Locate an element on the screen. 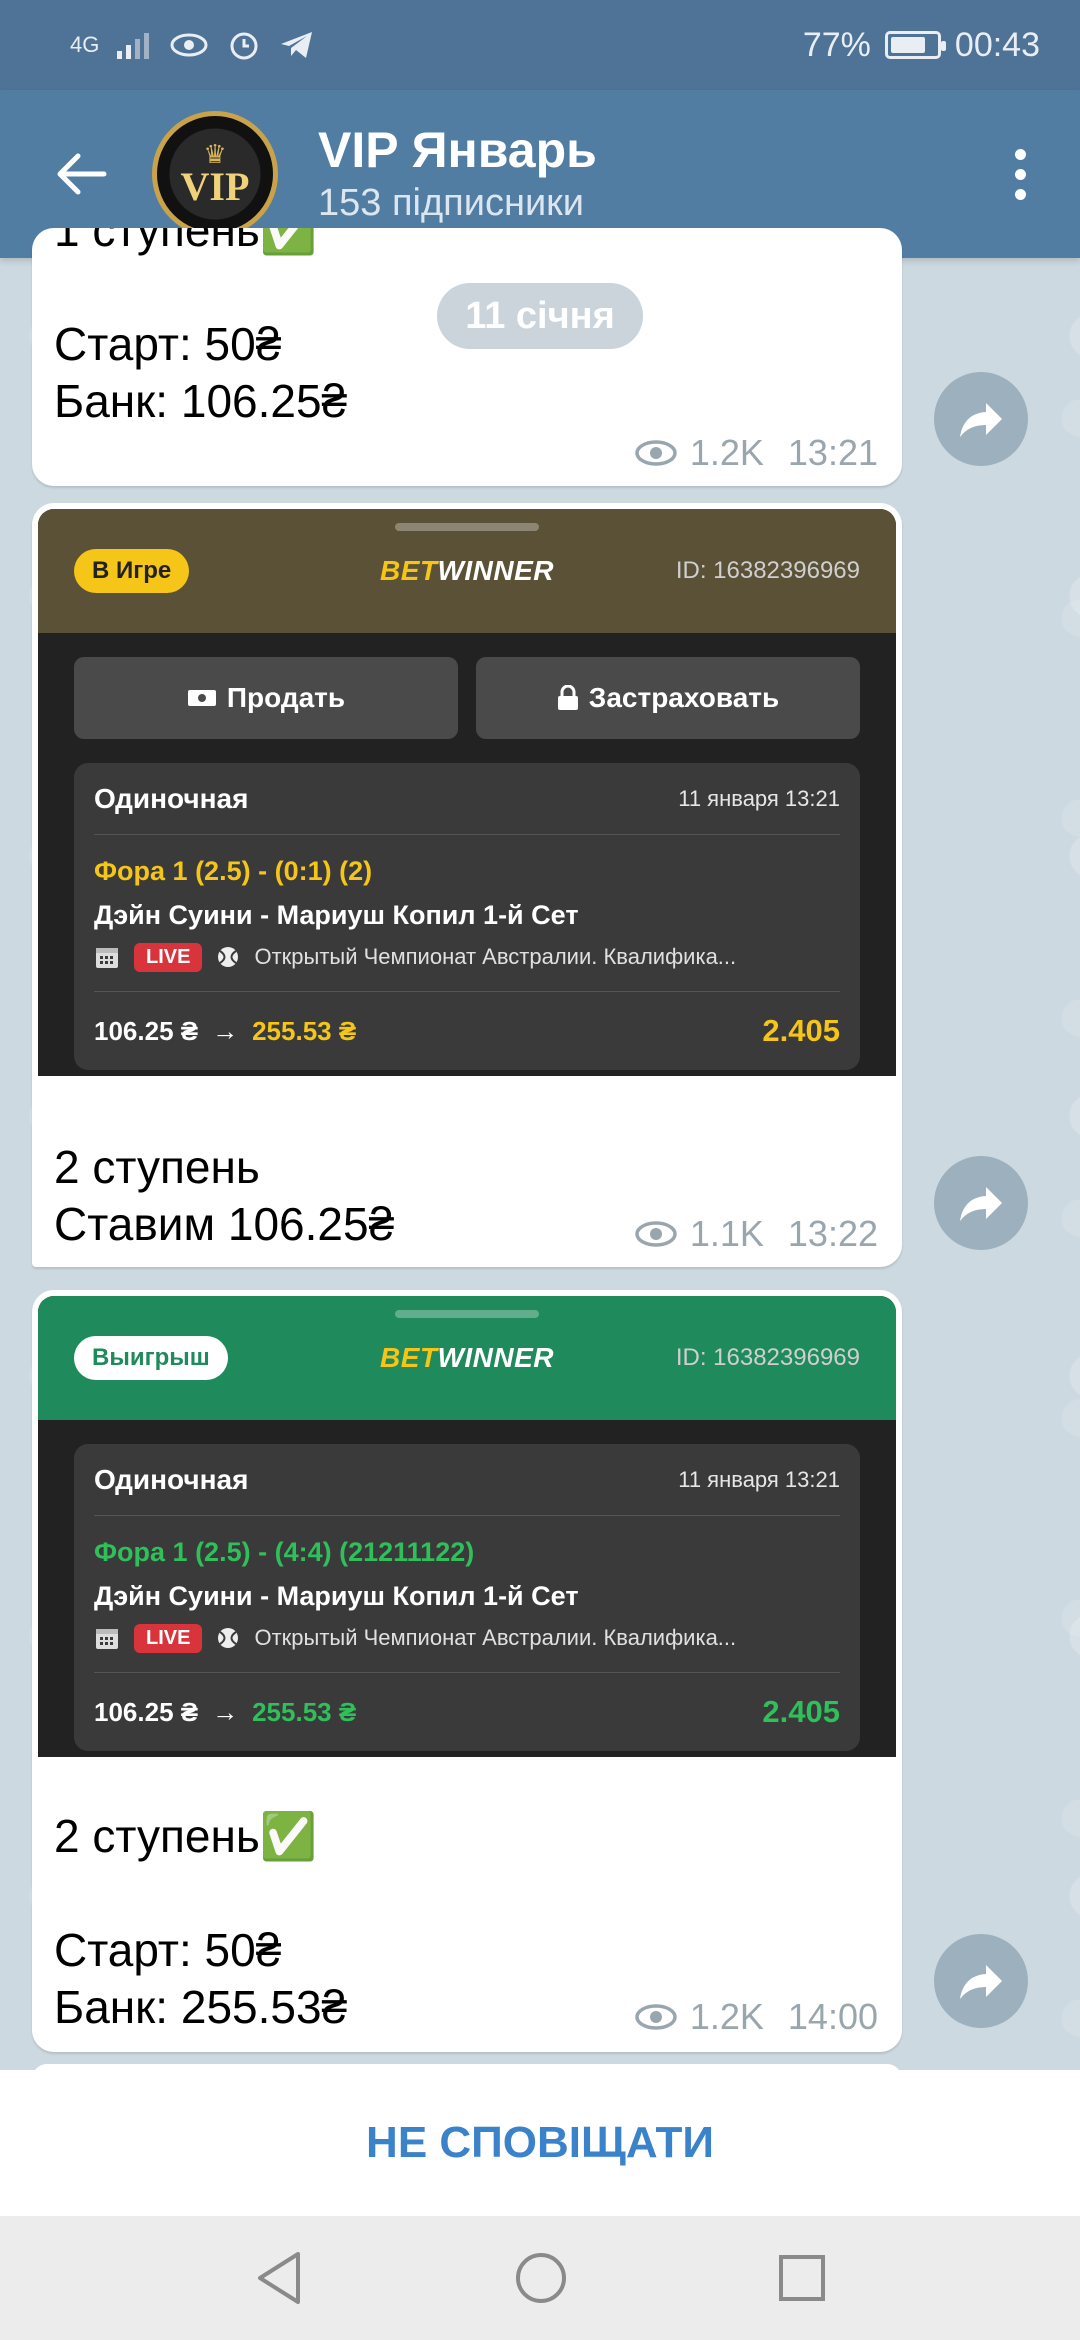 This screenshot has height=2340, width=1080. battery-fill is located at coordinates (907, 45).